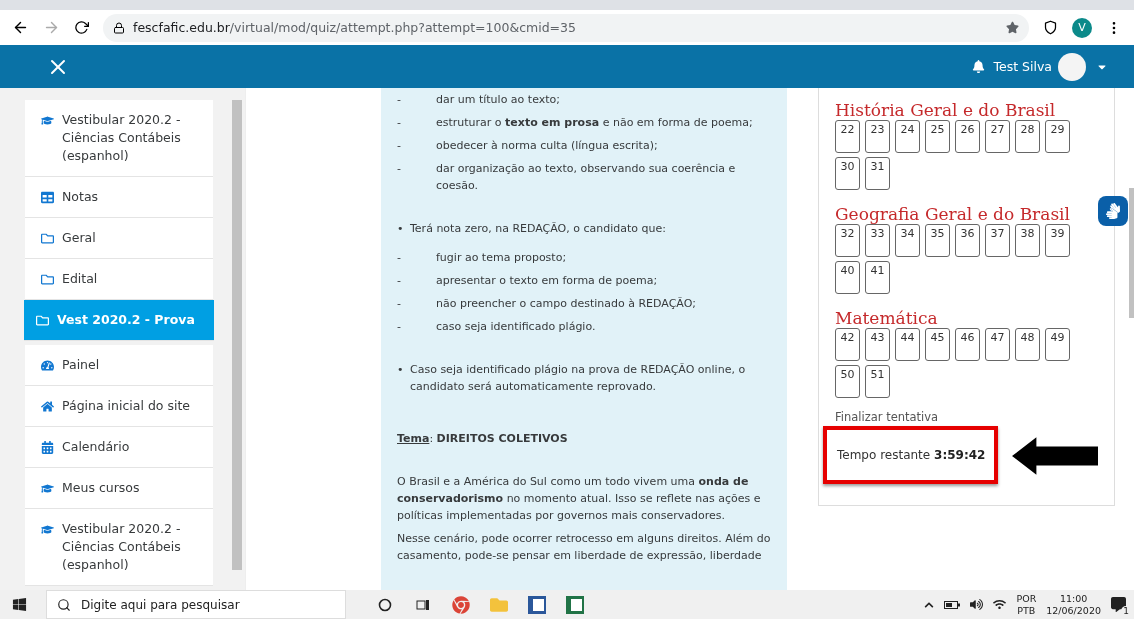  I want to click on reload-icon, so click(81, 27).